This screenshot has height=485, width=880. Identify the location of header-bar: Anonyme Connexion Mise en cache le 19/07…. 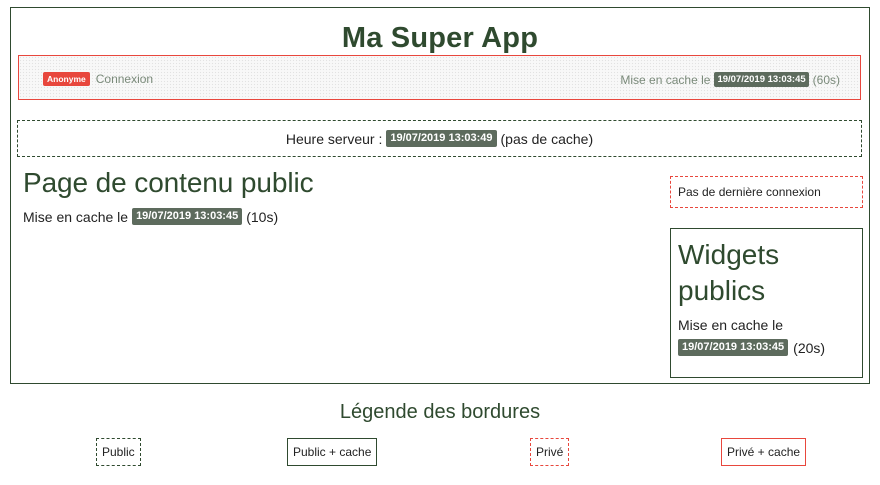
(439, 77).